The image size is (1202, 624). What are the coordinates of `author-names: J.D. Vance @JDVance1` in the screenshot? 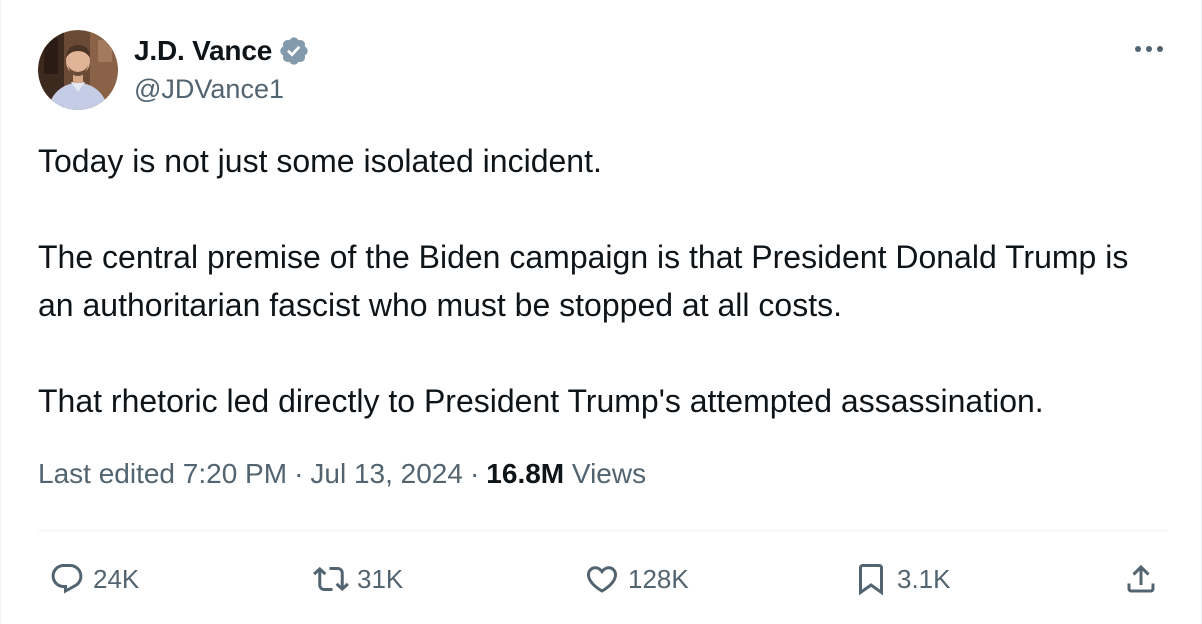 It's located at (222, 69).